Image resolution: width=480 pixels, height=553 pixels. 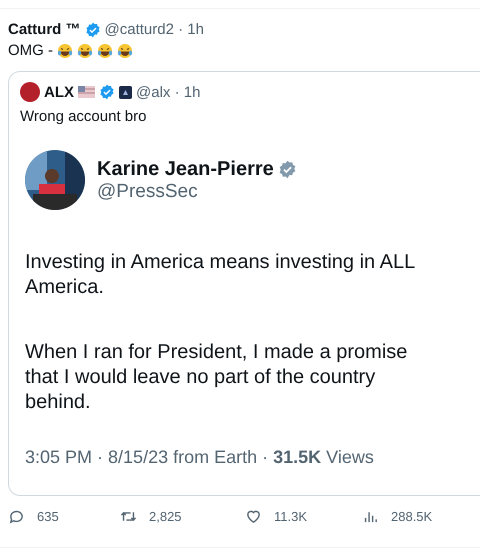 What do you see at coordinates (147, 191) in the screenshot?
I see `handle: @PressSec` at bounding box center [147, 191].